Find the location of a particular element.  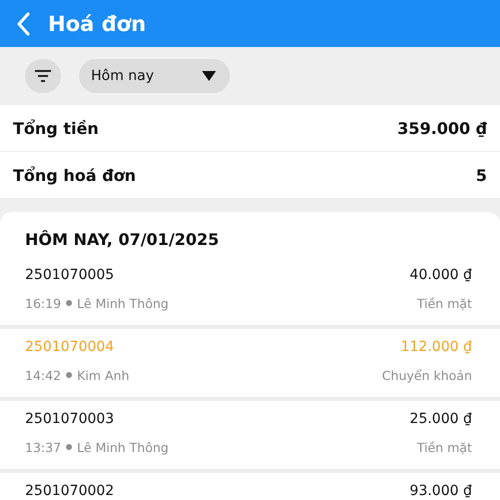

invoice-amount: 25.000 ₫ is located at coordinates (441, 419).